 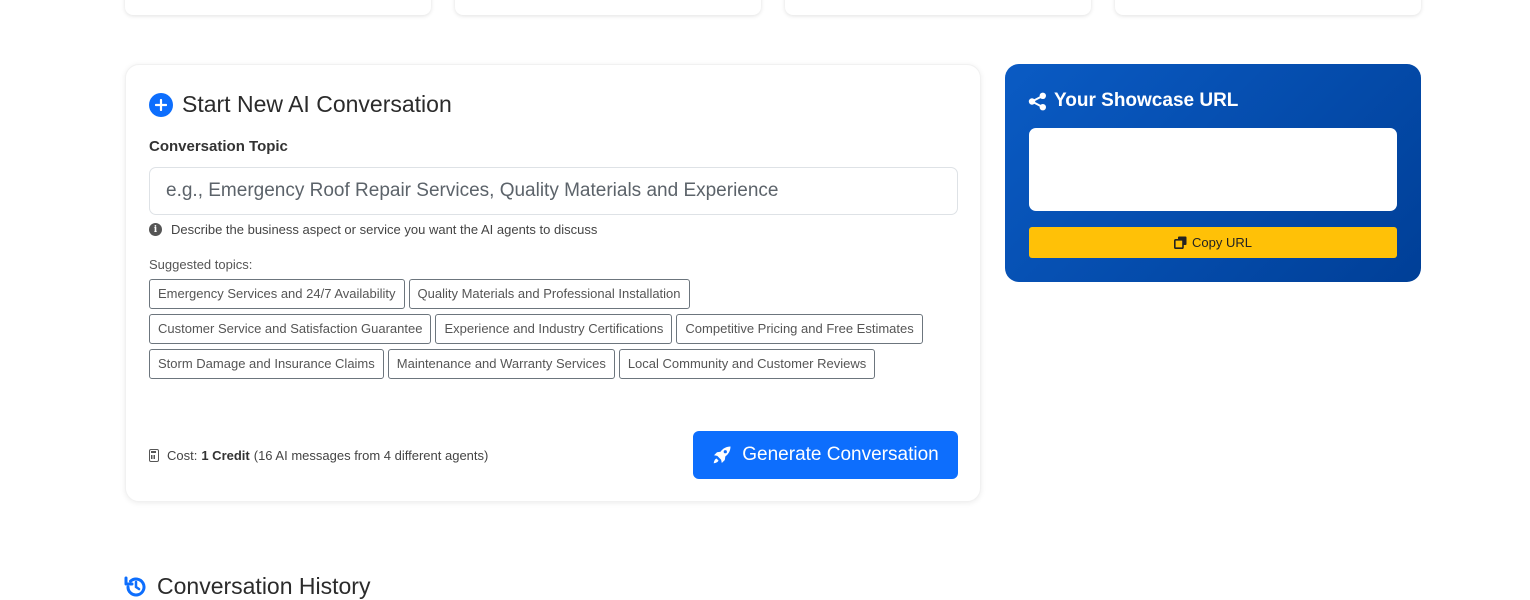 What do you see at coordinates (317, 104) in the screenshot?
I see `new-conversation-title-text: Start New AI Conversation` at bounding box center [317, 104].